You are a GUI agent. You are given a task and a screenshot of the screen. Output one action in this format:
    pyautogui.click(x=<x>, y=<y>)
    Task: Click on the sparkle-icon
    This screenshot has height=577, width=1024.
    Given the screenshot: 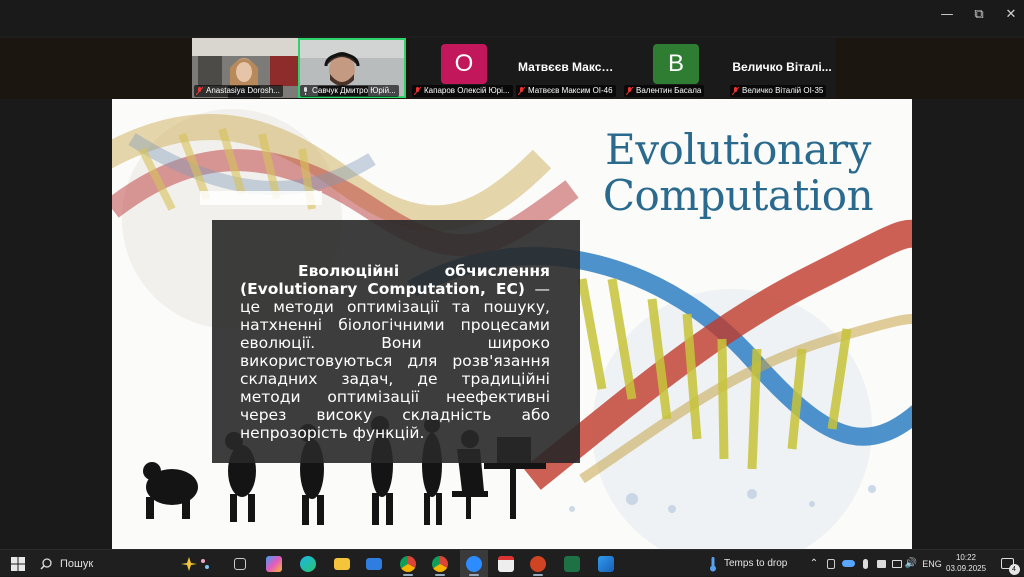 What is the action you would take?
    pyautogui.click(x=195, y=563)
    